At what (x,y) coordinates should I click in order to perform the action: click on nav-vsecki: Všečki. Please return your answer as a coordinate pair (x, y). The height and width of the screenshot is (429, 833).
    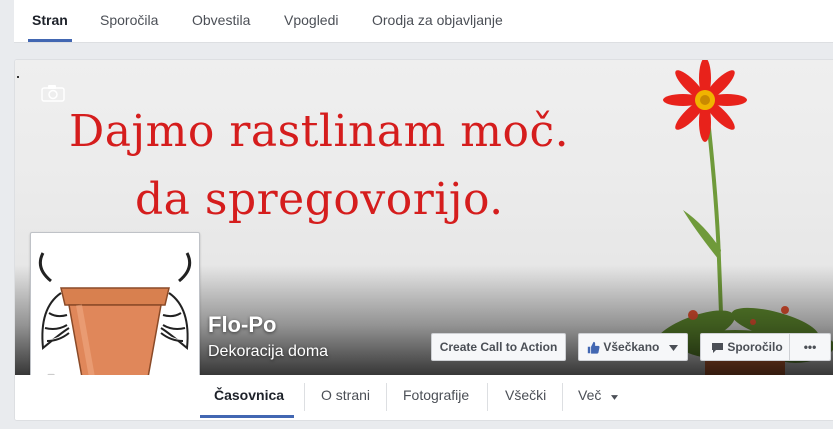
    Looking at the image, I should click on (525, 396).